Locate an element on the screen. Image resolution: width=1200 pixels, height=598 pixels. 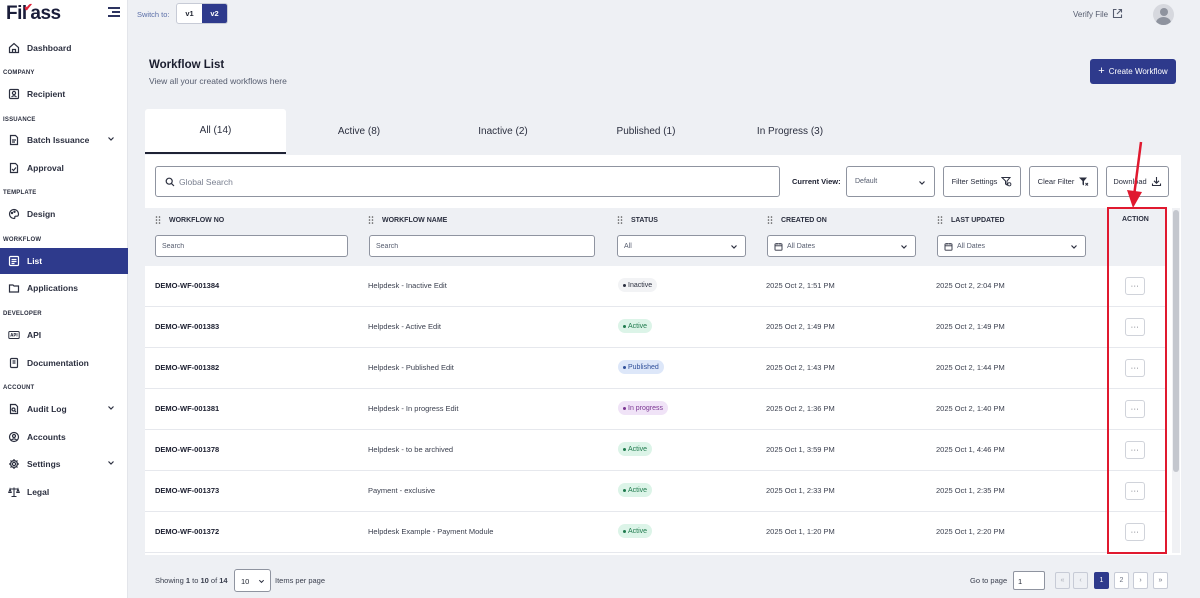
menu-toggle-icon is located at coordinates (114, 12).